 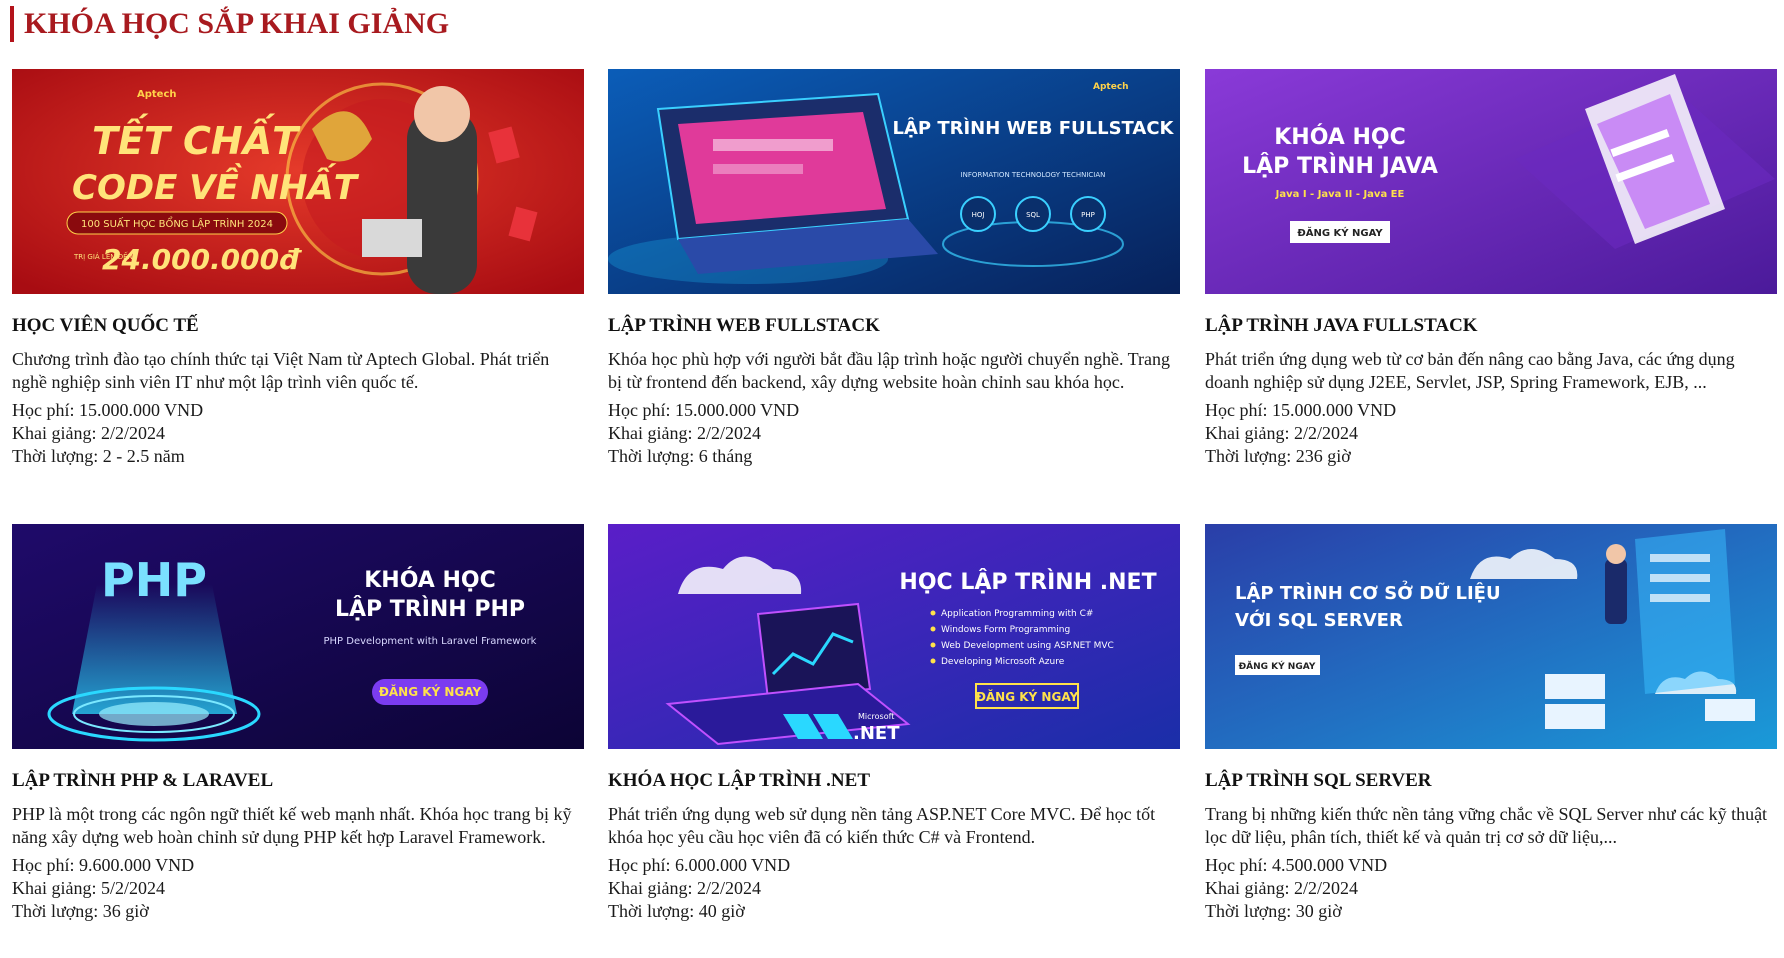 What do you see at coordinates (202, 259) in the screenshot?
I see `banner-prize: 24.000.000đ` at bounding box center [202, 259].